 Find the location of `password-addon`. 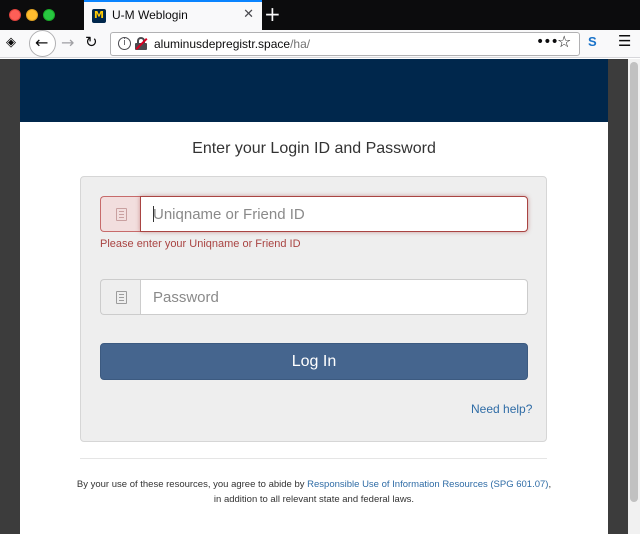

password-addon is located at coordinates (120, 297).